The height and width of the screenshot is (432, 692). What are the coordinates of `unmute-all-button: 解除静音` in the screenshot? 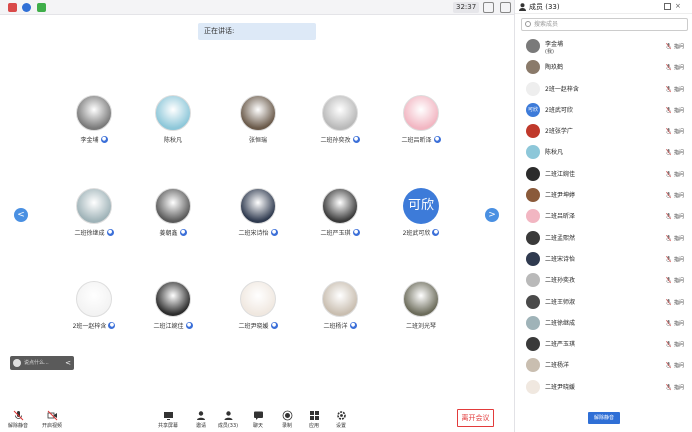 It's located at (604, 418).